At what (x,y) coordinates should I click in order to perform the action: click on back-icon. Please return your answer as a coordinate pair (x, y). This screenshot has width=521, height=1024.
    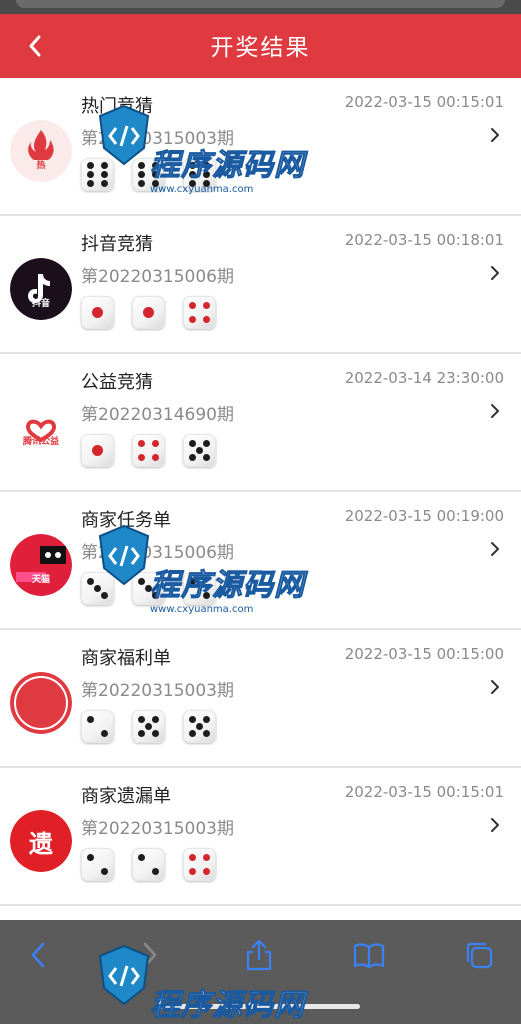
    Looking at the image, I should click on (39, 955).